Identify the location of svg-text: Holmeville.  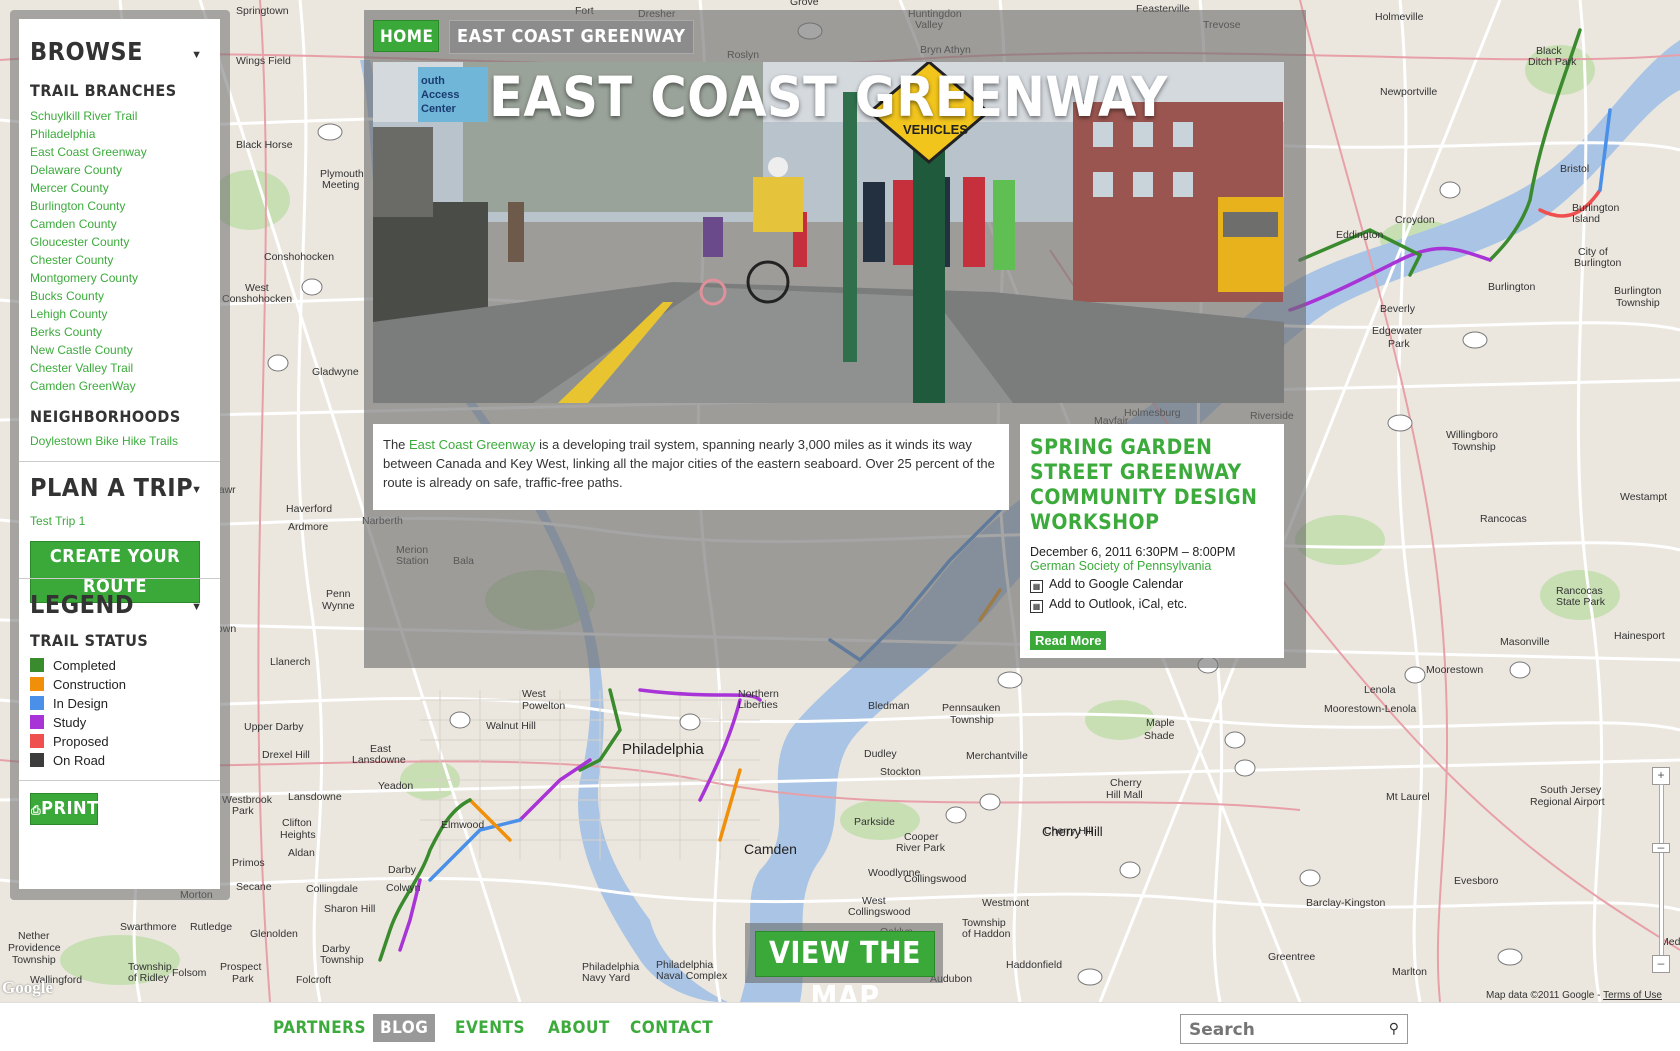
(1399, 17).